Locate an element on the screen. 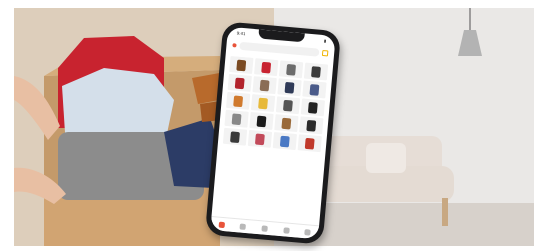  watch-icon is located at coordinates (236, 118).